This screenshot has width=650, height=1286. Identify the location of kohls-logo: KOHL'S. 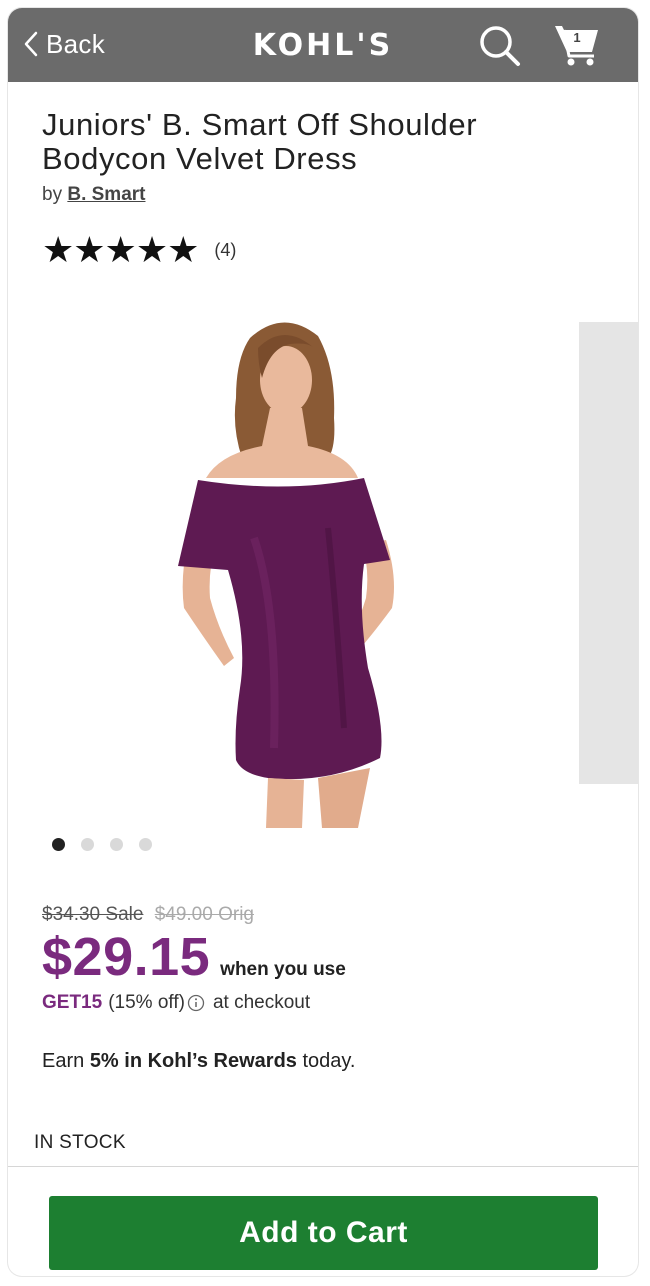
(323, 45).